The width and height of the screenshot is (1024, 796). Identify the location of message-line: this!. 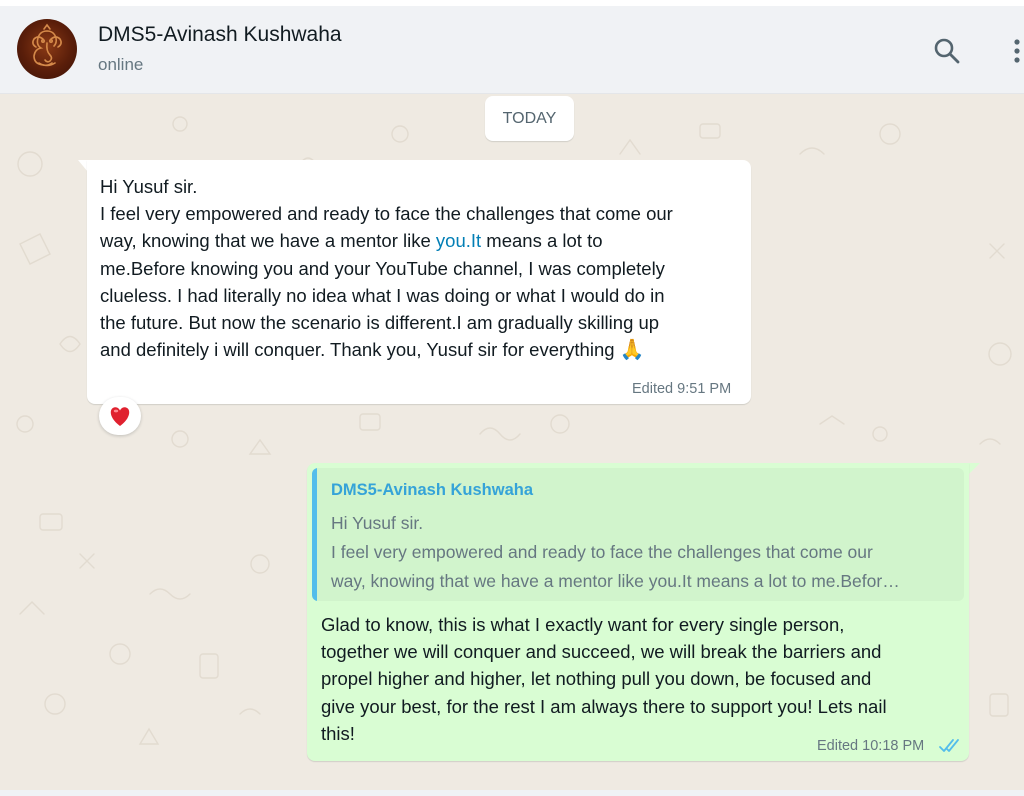
(338, 733).